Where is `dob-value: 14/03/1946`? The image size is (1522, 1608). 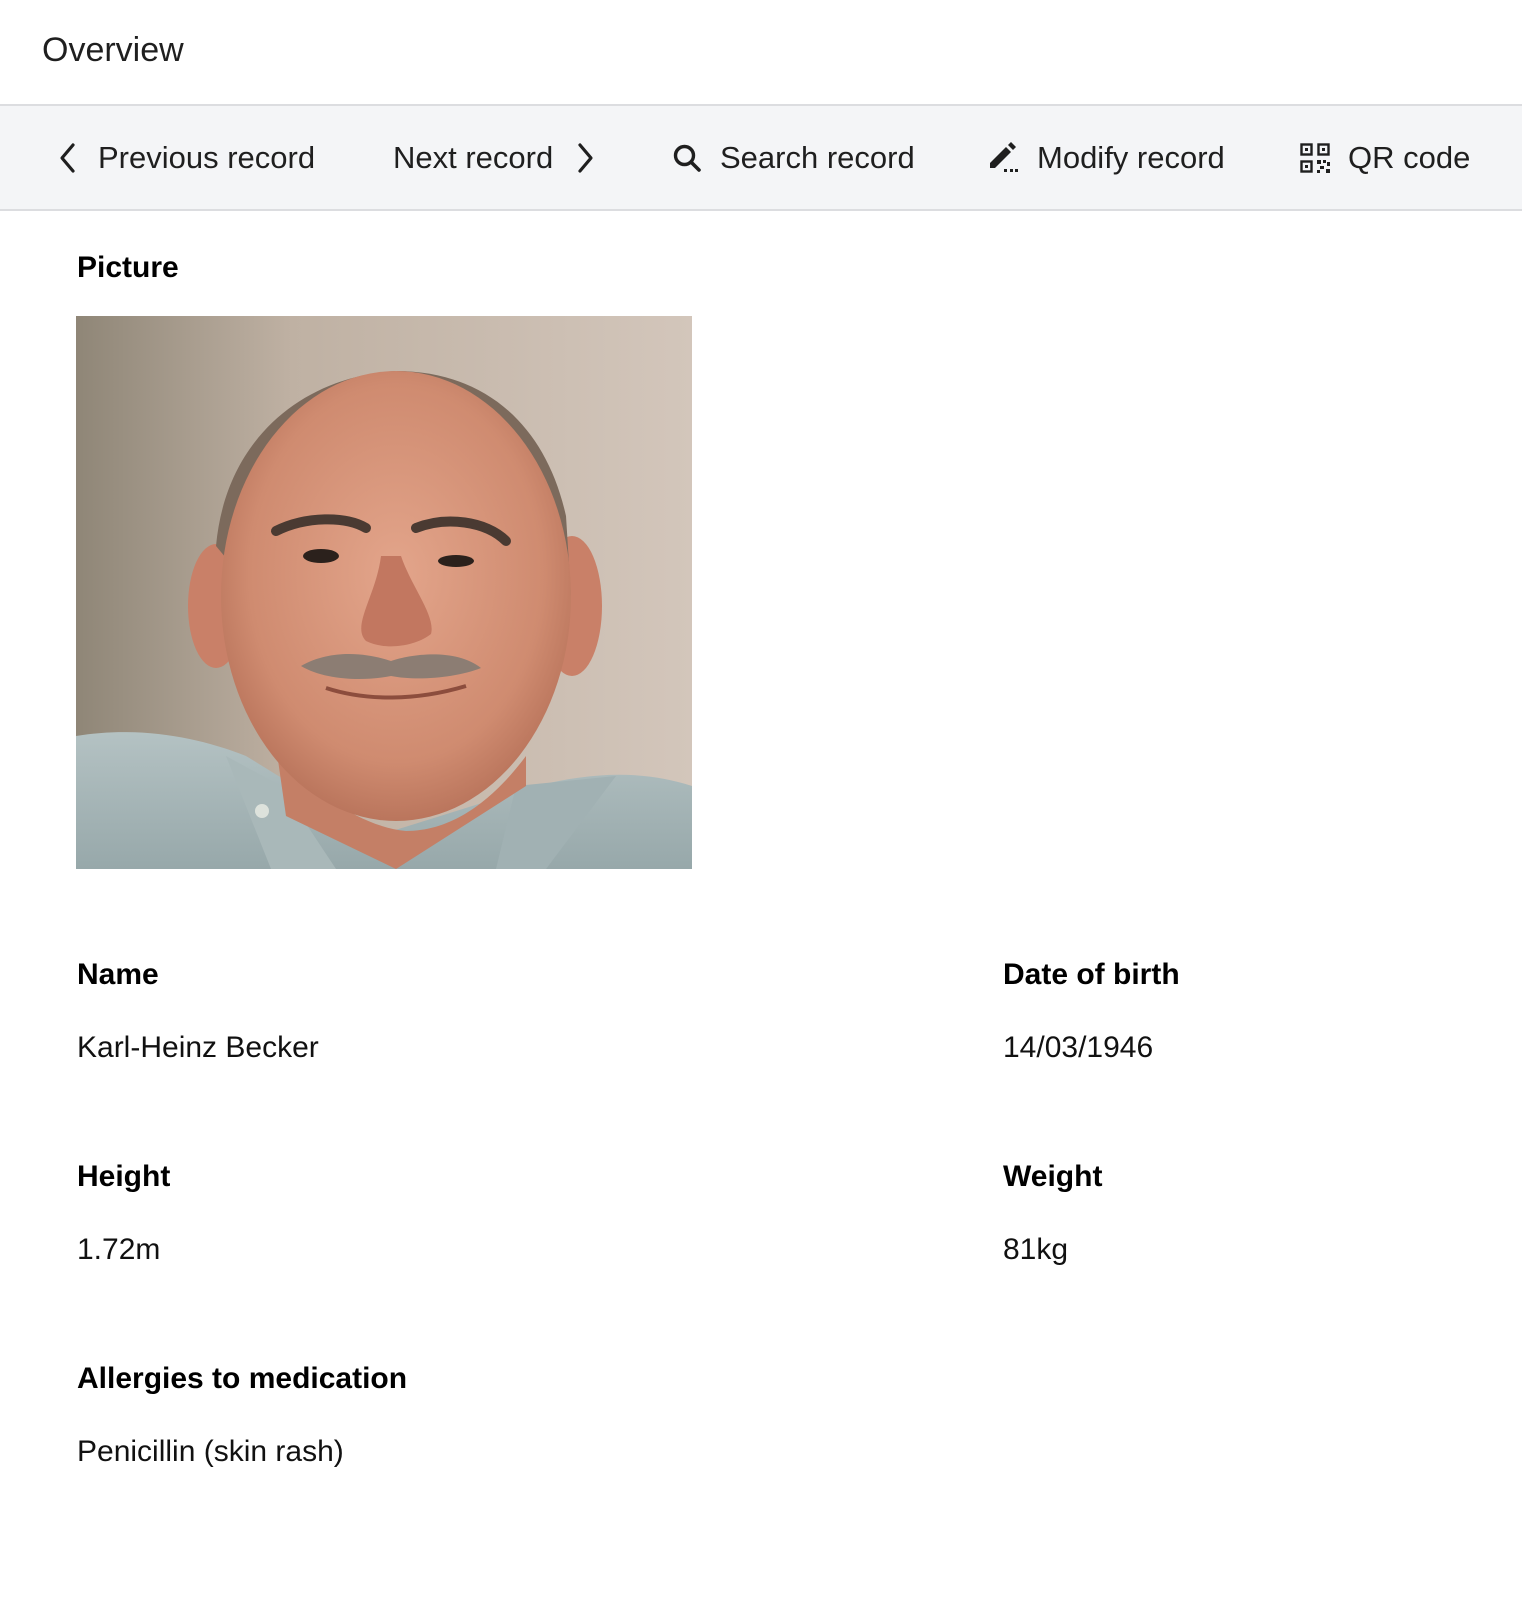 dob-value: 14/03/1946 is located at coordinates (1078, 1047).